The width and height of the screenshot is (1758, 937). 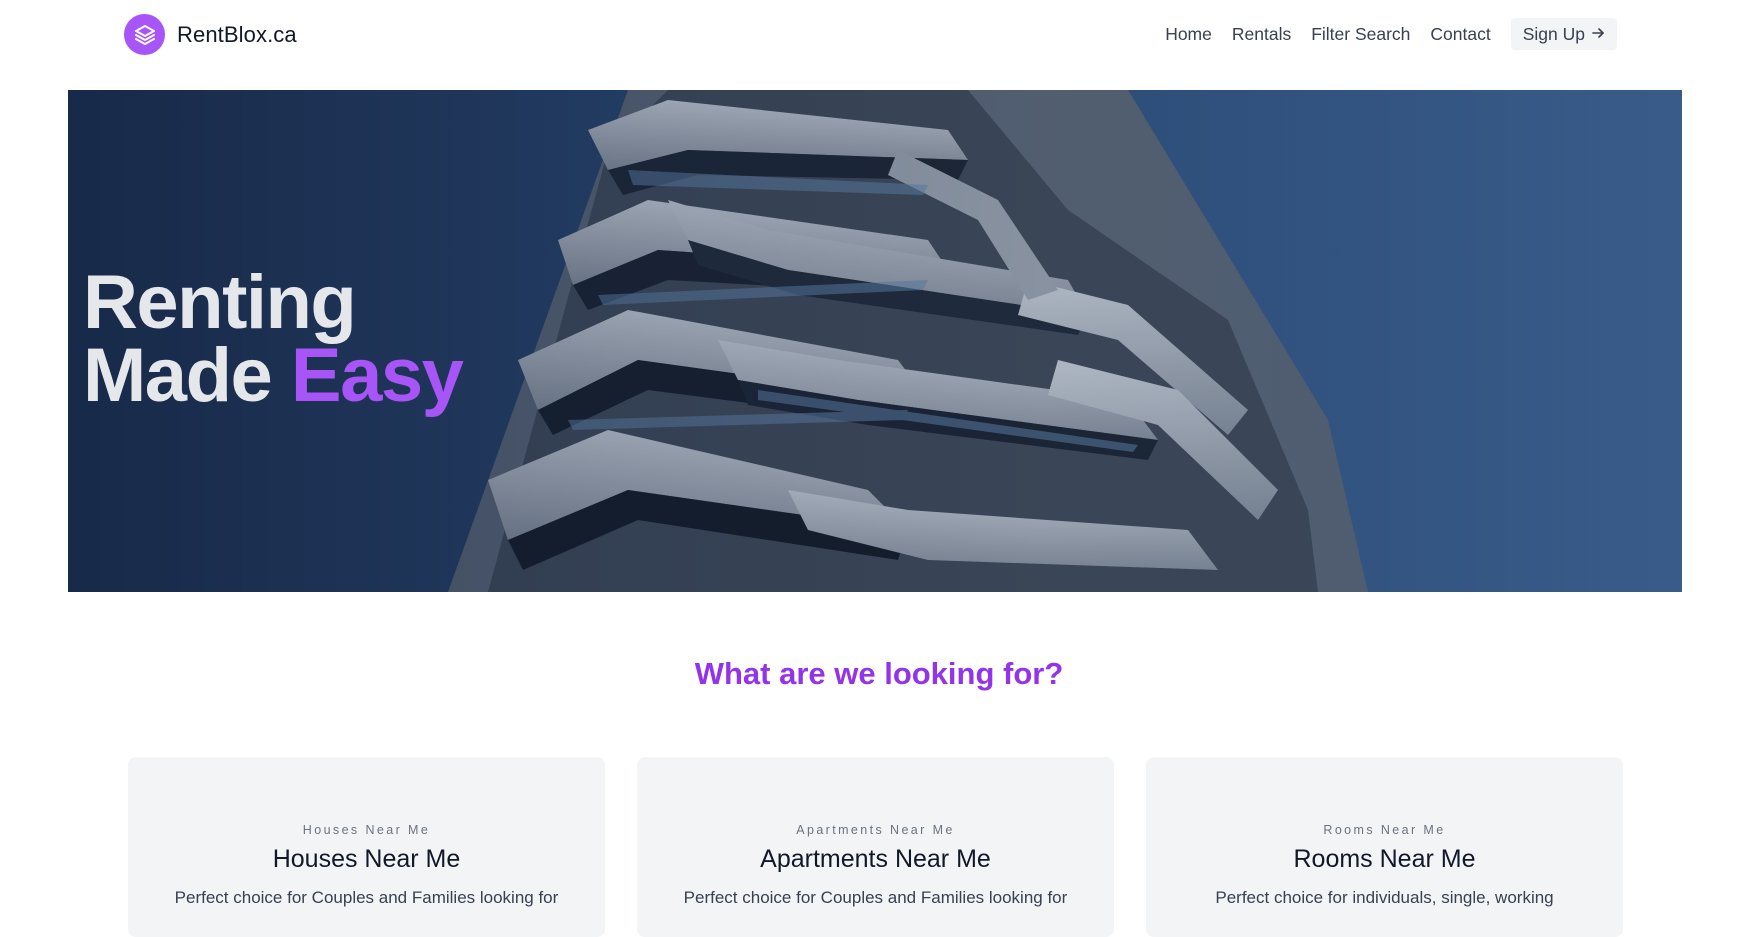 I want to click on arrow-right-icon, so click(x=1598, y=34).